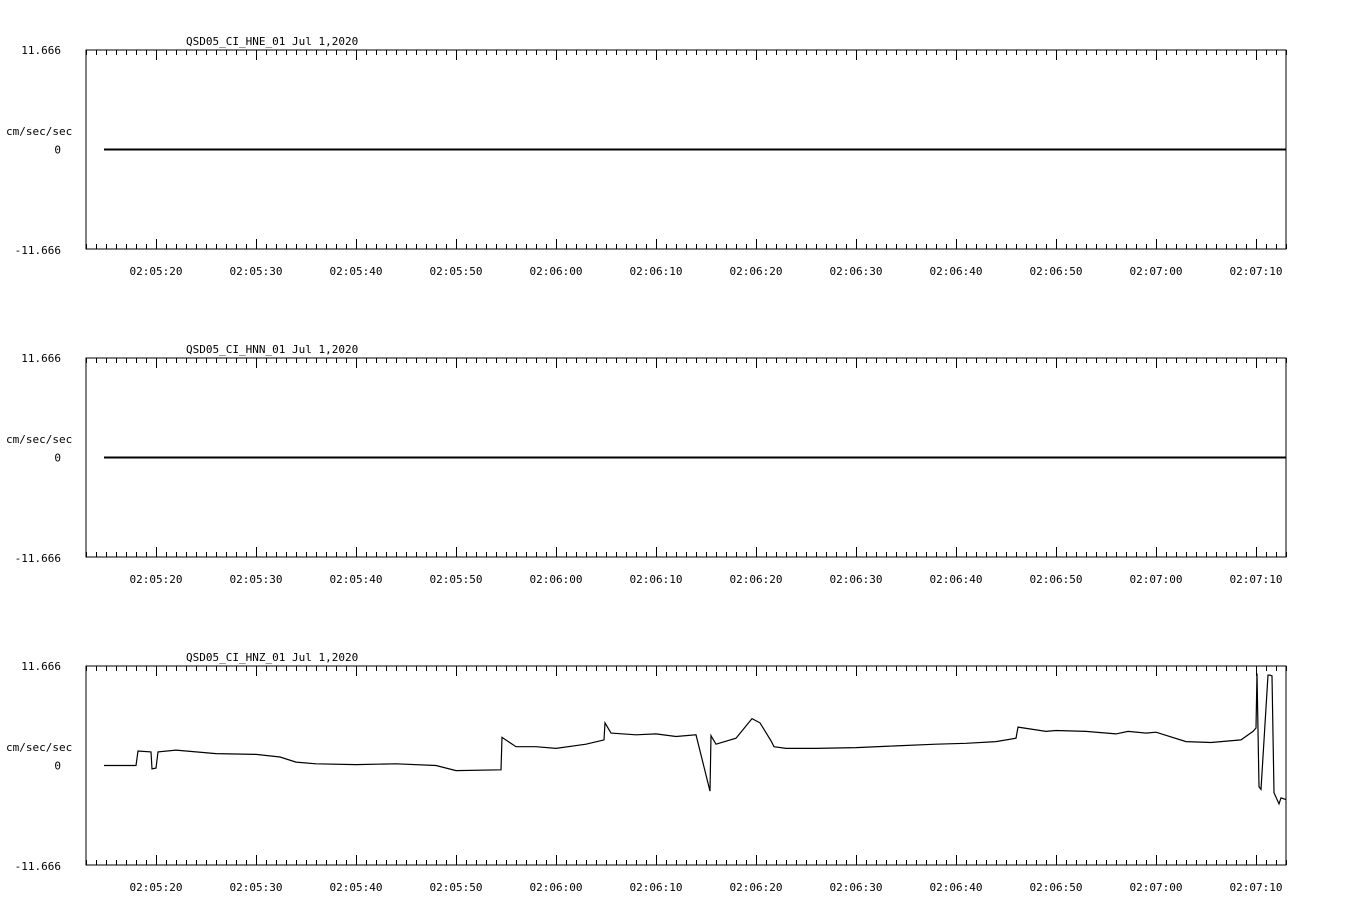 This screenshot has width=1358, height=924. What do you see at coordinates (272, 41) in the screenshot?
I see `chart-title: QSD05_CI_HNE_01 Jul 1,2020` at bounding box center [272, 41].